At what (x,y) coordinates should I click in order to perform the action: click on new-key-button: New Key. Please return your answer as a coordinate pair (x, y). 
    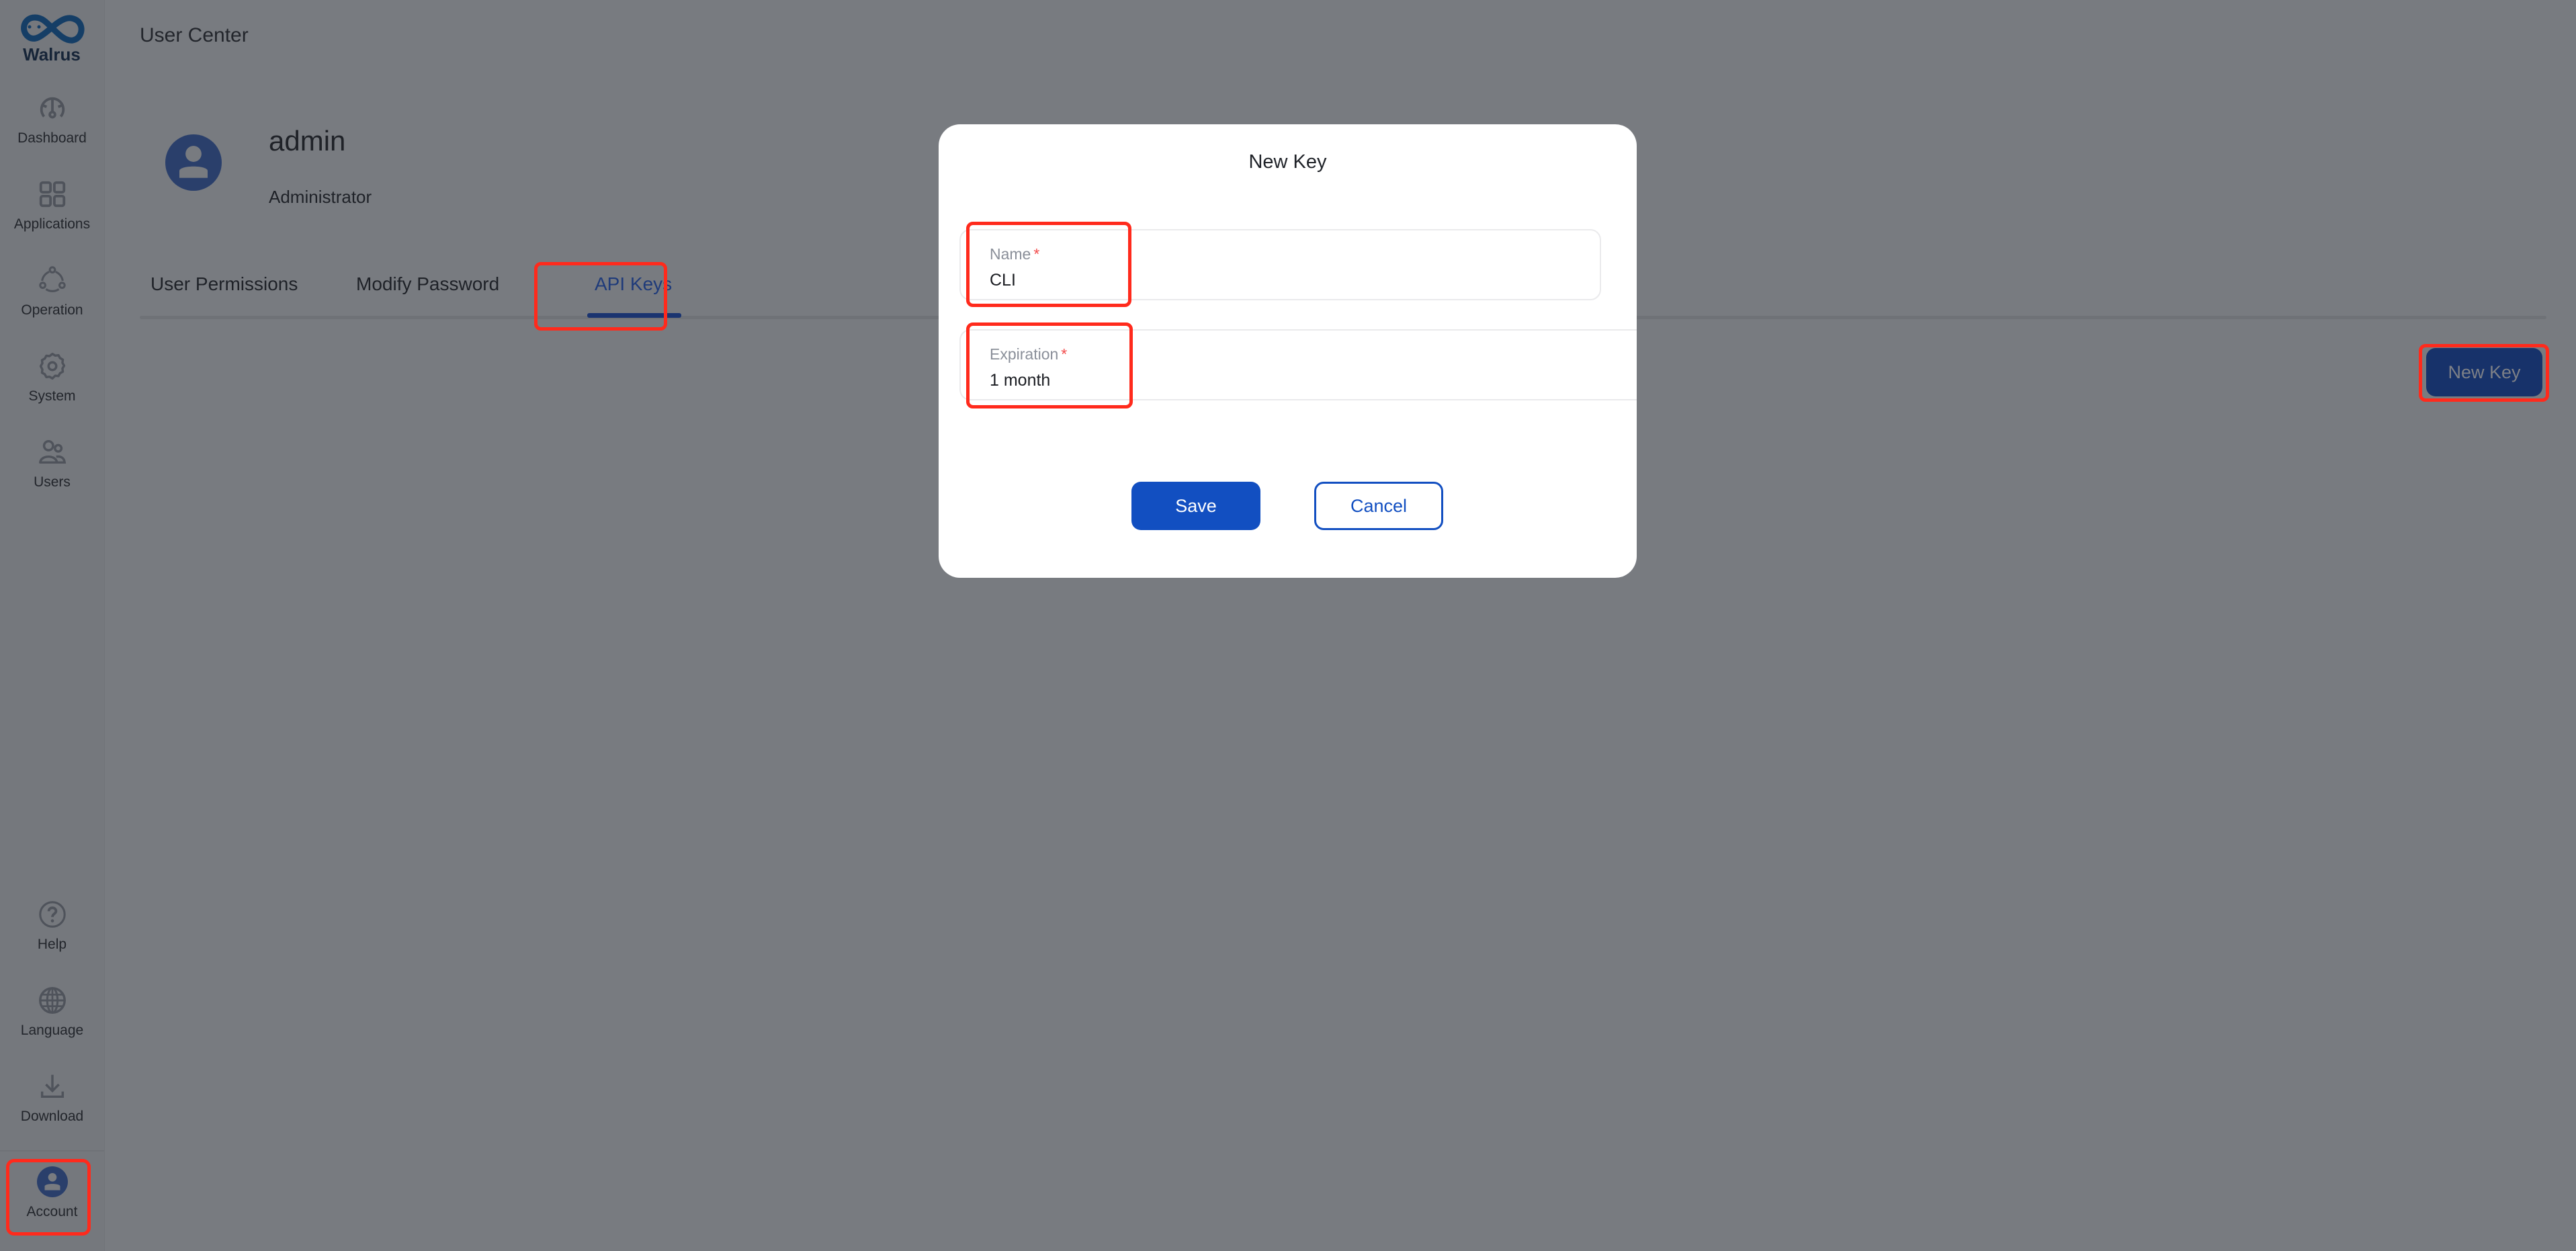
    Looking at the image, I should click on (2484, 372).